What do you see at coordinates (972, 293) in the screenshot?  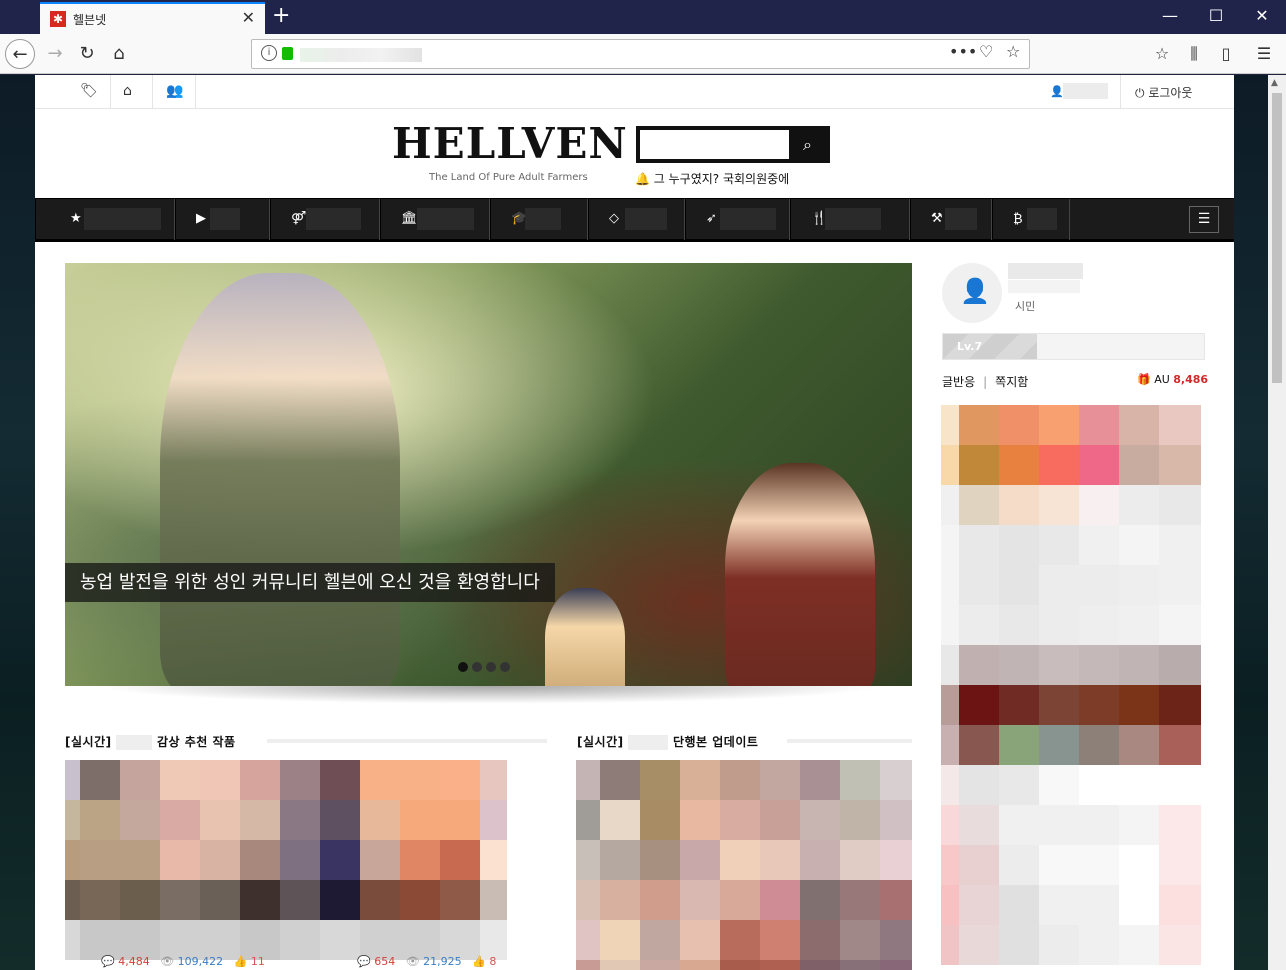 I see `avatar: 👤` at bounding box center [972, 293].